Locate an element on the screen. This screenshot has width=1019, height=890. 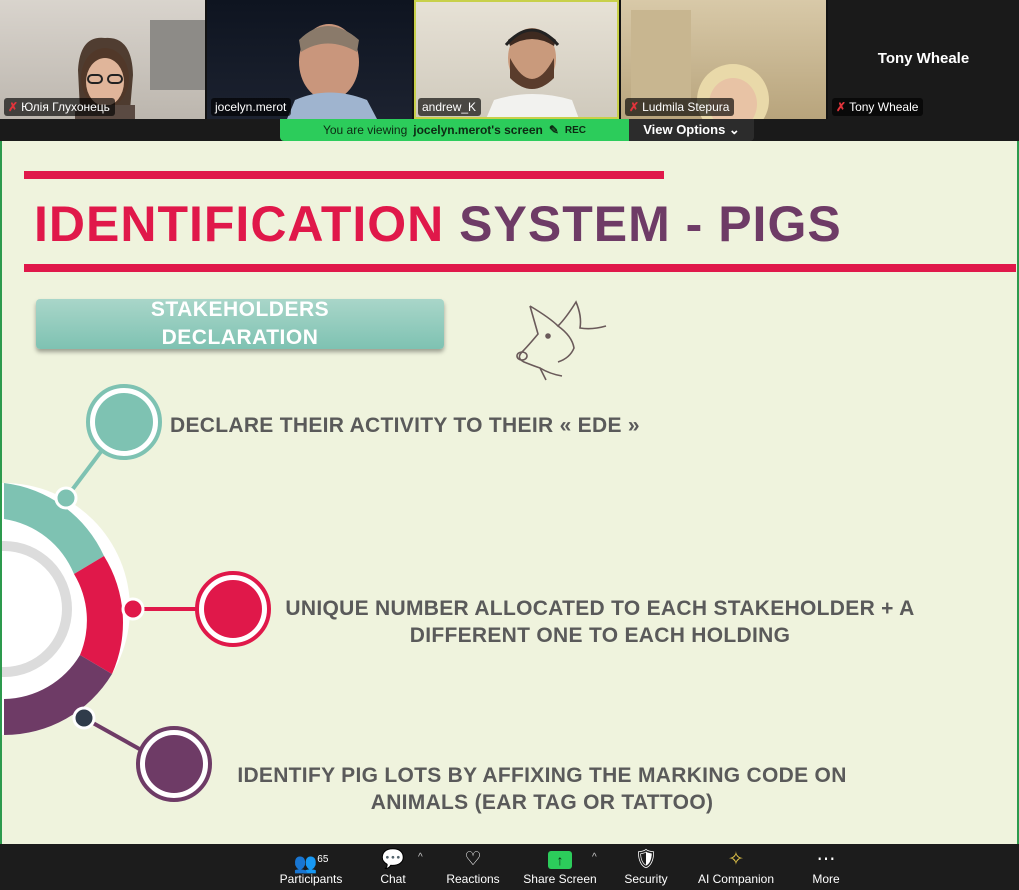
video-tile-ludmila: ✗ Ludmila Stepura is located at coordinates (723, 59).